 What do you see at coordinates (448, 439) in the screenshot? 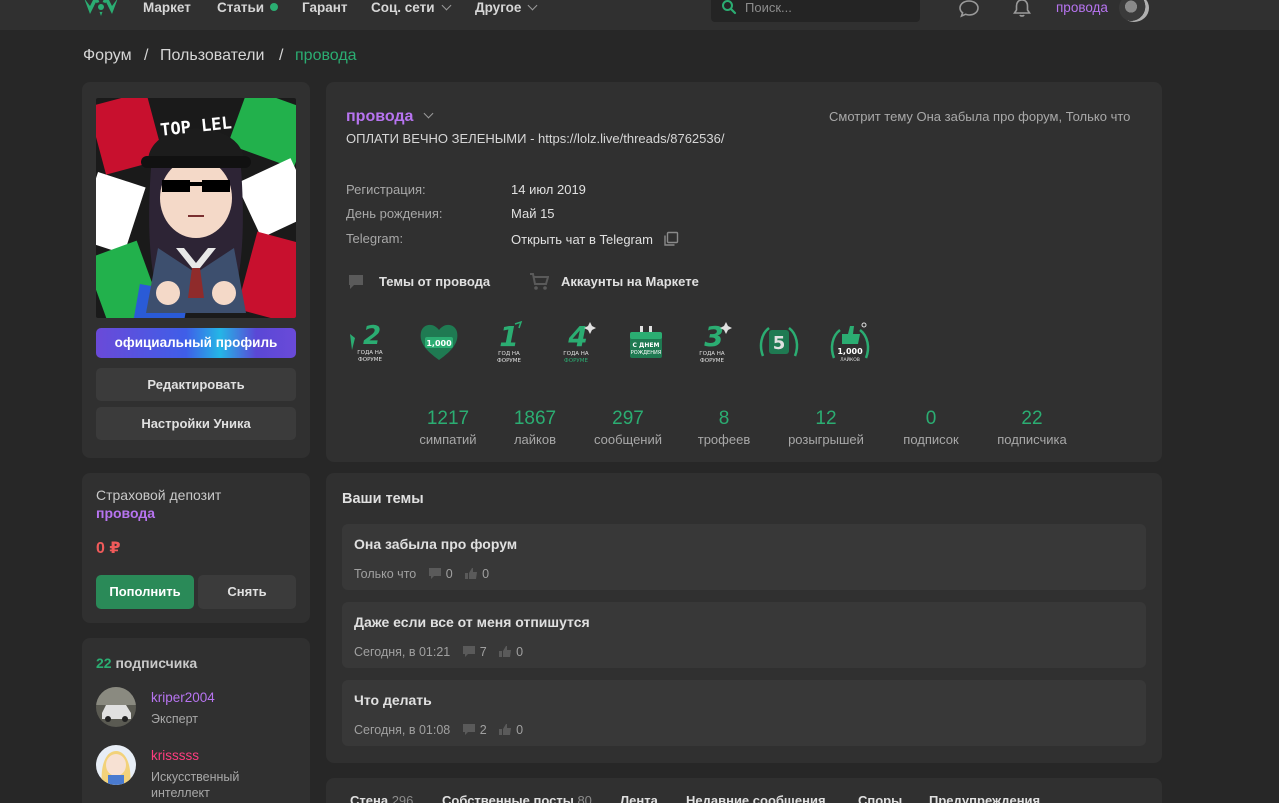
I see `stat-sympathies-label: симпатий` at bounding box center [448, 439].